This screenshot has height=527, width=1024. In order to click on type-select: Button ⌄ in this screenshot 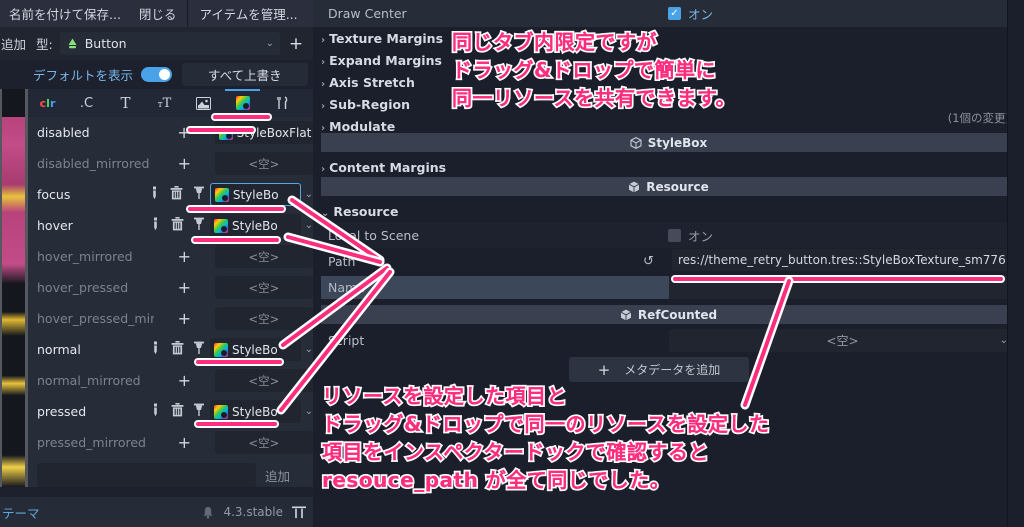, I will do `click(169, 43)`.